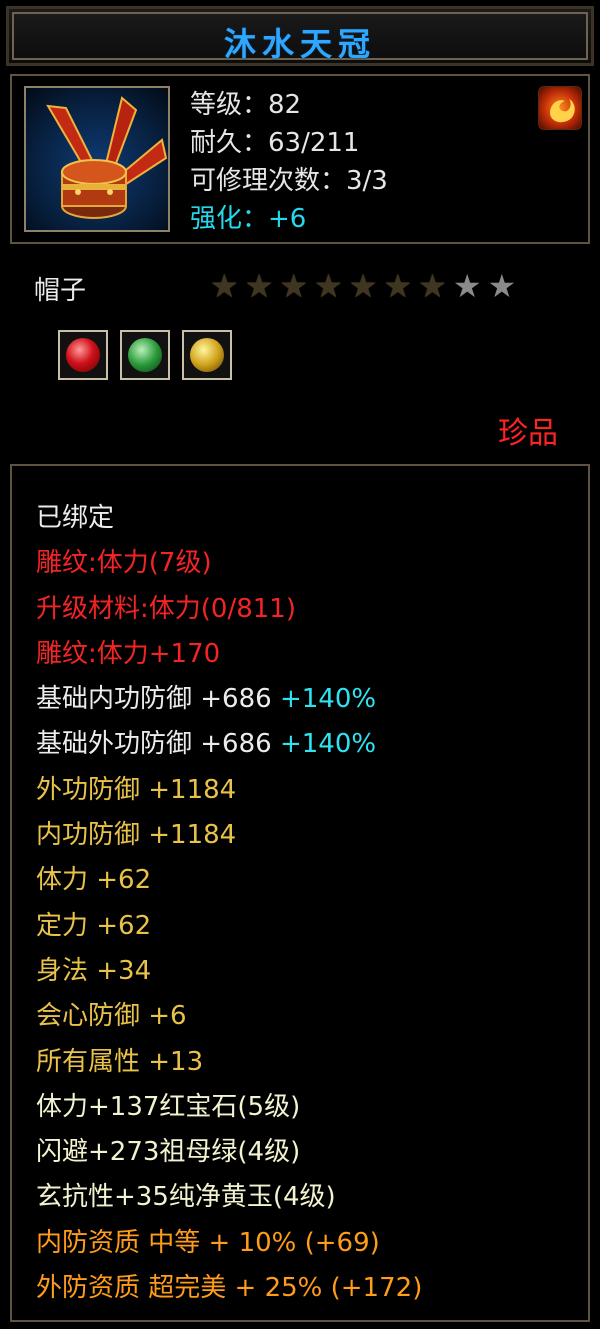 The width and height of the screenshot is (600, 1329). I want to click on repair-count-text: 可修理次数：3/3, so click(289, 181).